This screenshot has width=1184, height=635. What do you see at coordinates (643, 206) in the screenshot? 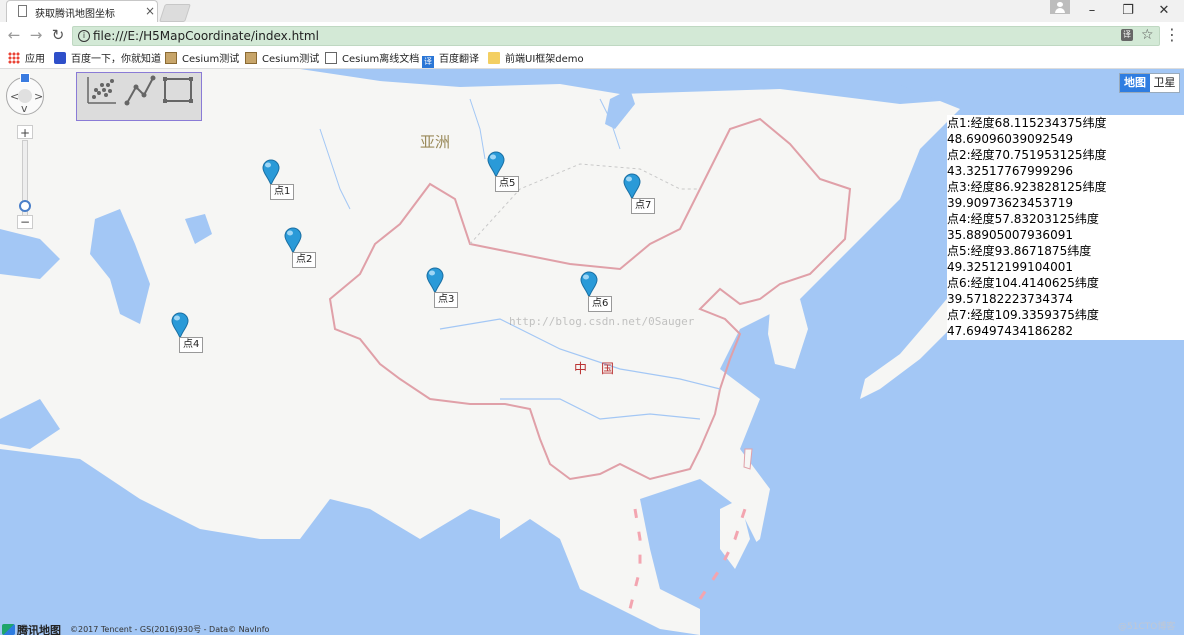
I see `marker-label: 点7` at bounding box center [643, 206].